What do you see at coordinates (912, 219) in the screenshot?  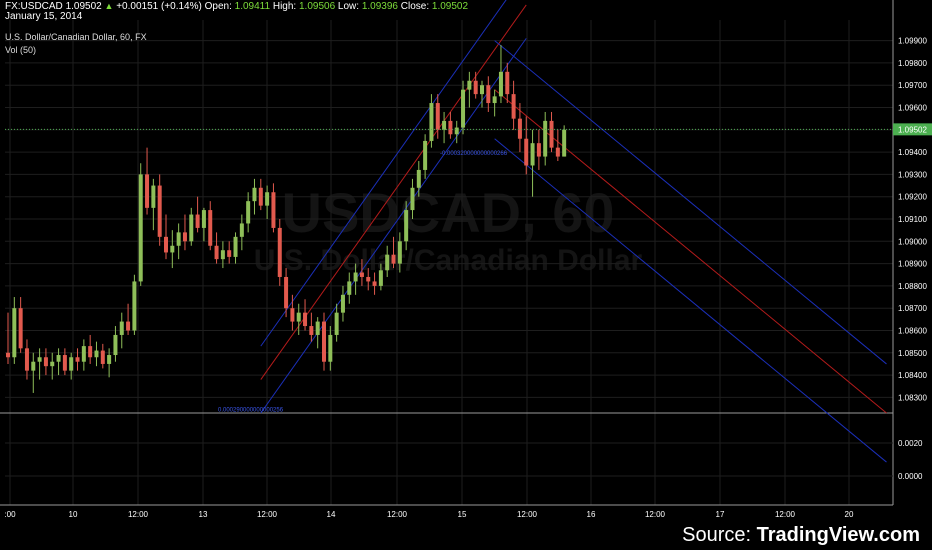 I see `y-tick-label: 1.09100` at bounding box center [912, 219].